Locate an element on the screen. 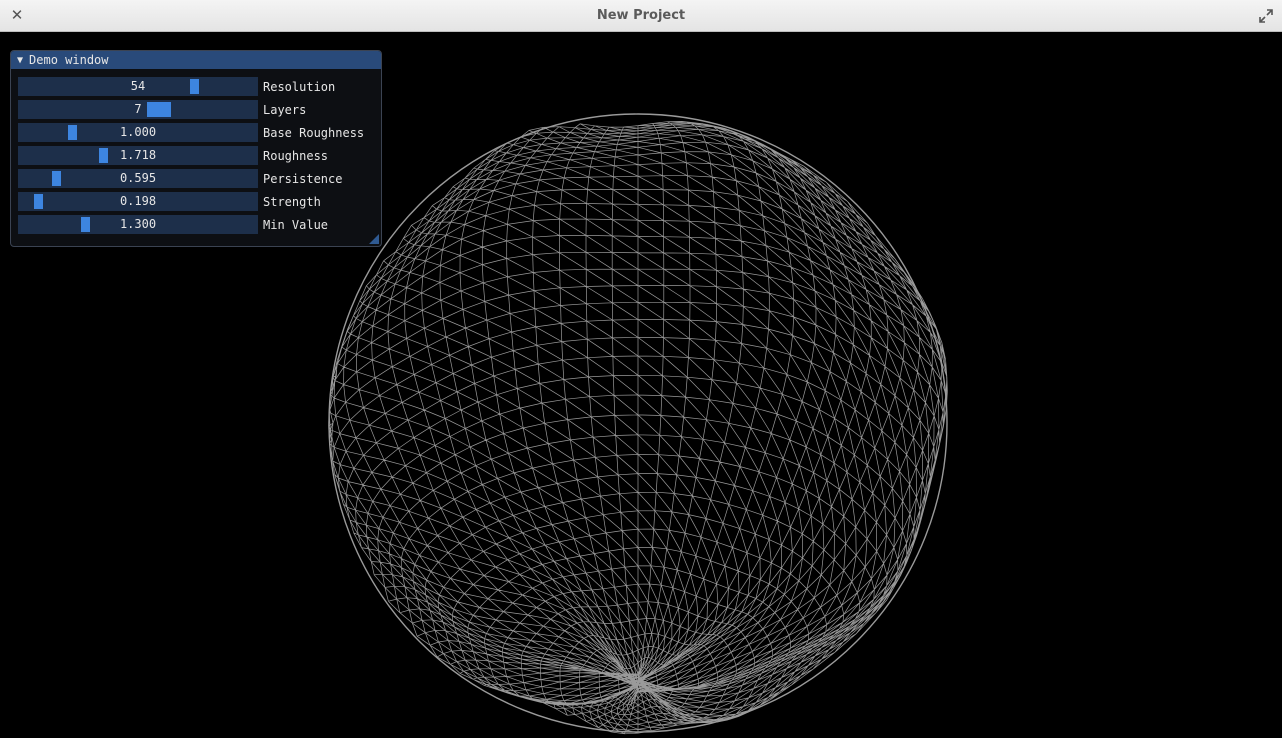  slider-row-persistence: 0.595 Persistence is located at coordinates (180, 178).